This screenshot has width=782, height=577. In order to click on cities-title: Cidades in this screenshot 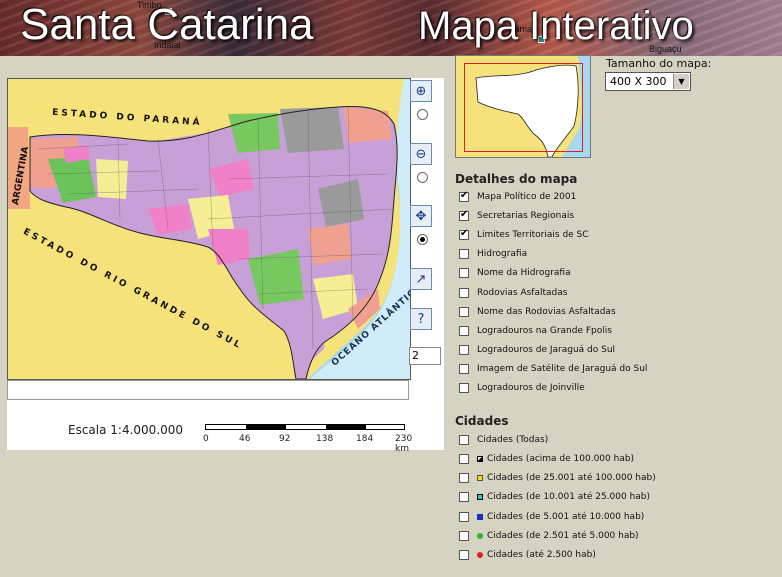, I will do `click(482, 421)`.